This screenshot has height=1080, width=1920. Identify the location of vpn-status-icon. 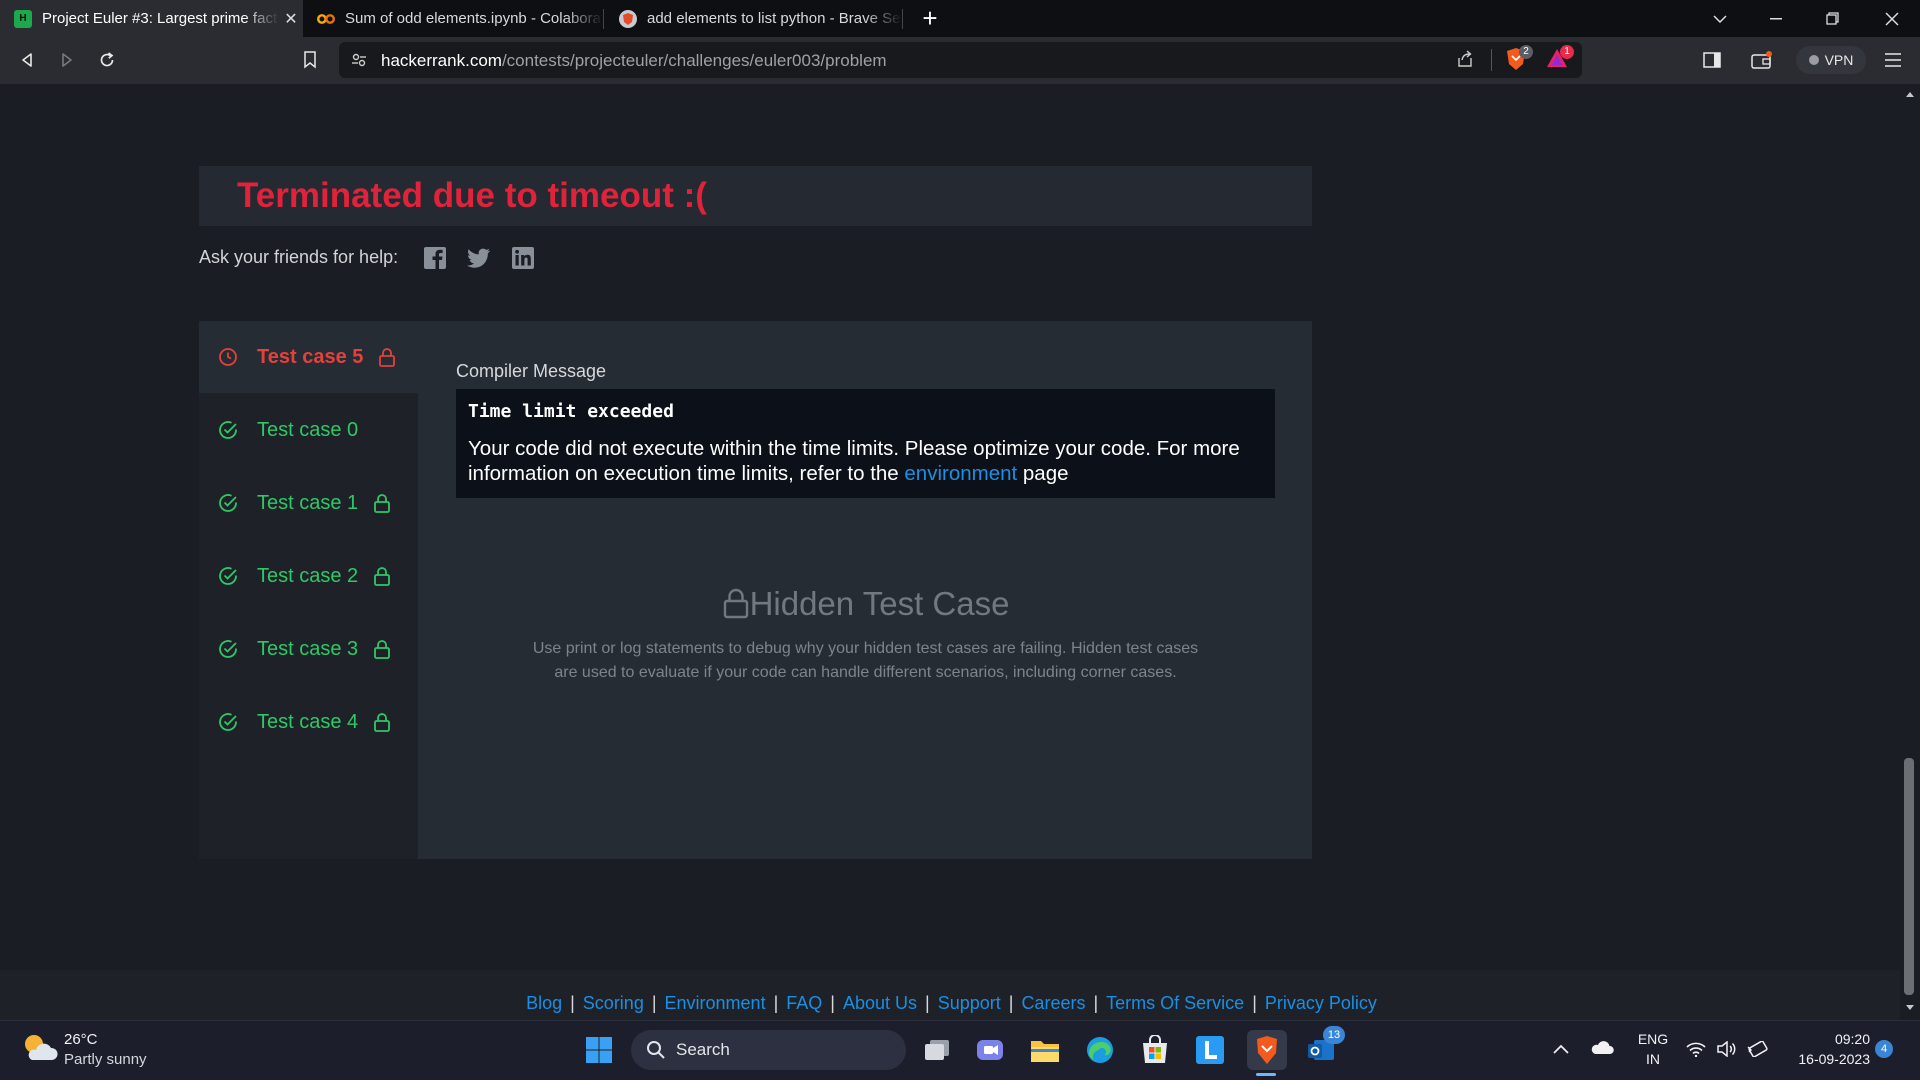
(1813, 60).